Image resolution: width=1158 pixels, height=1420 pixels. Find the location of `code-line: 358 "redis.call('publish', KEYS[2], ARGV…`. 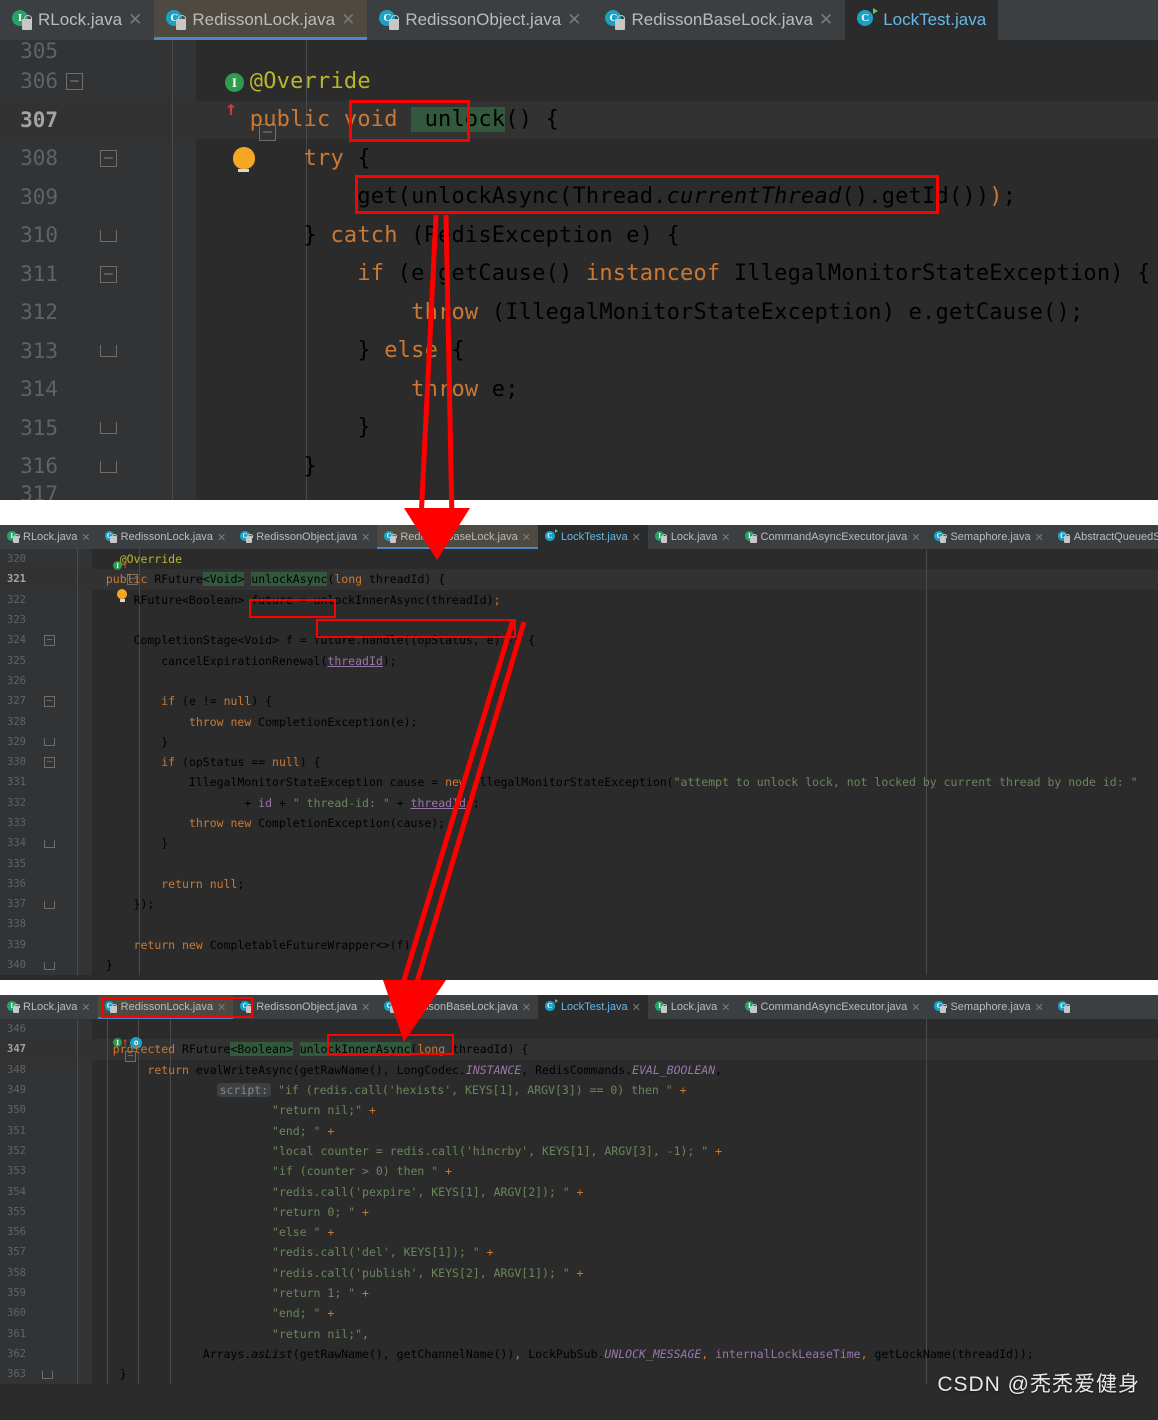

code-line: 358 "redis.call('publish', KEYS[2], ARGV… is located at coordinates (579, 1273).